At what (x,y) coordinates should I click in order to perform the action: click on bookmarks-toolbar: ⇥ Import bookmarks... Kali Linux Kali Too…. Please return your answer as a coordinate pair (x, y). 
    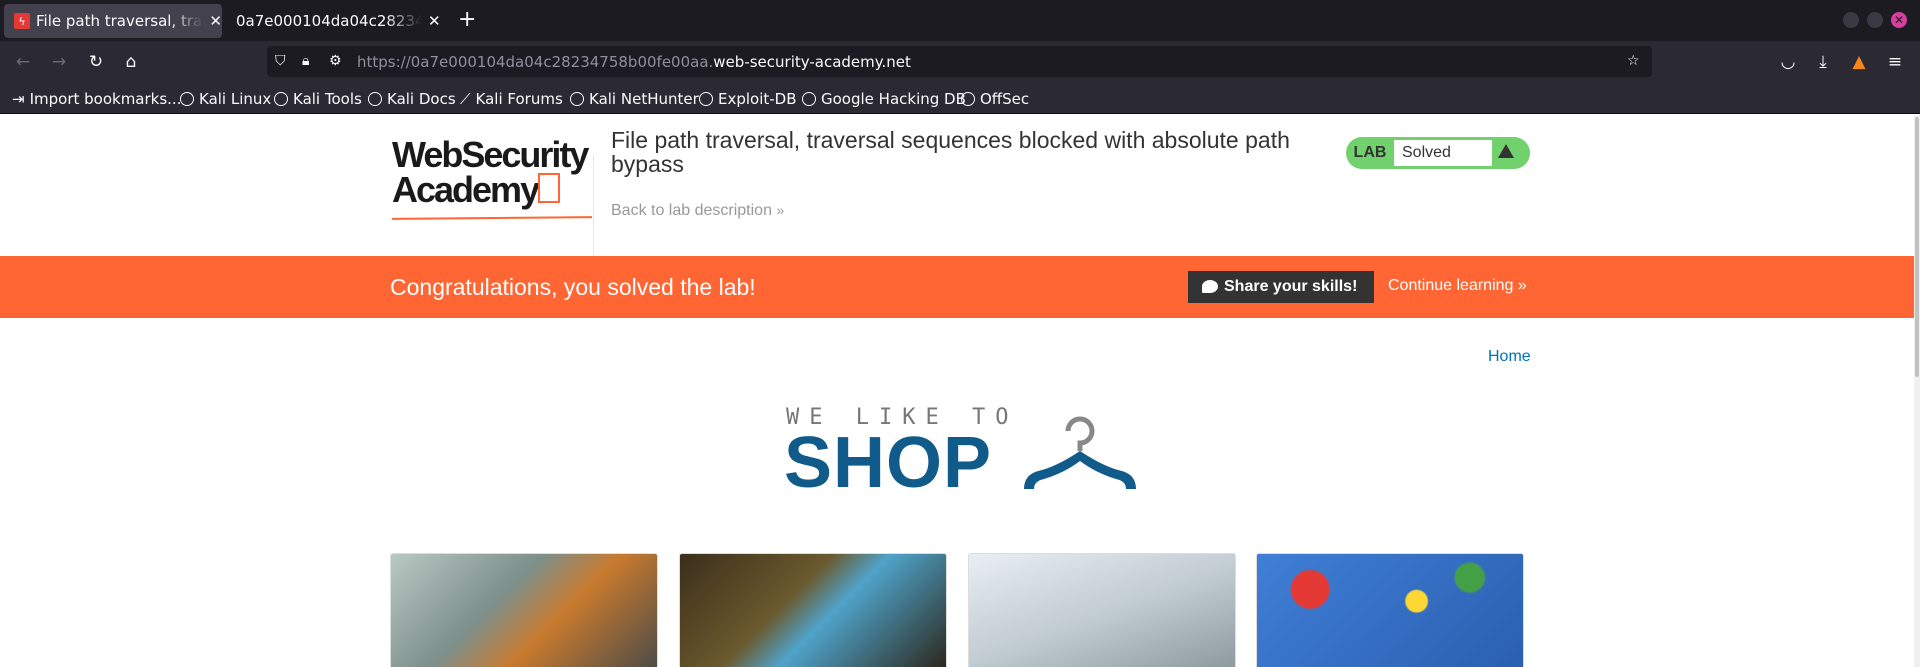
    Looking at the image, I should click on (960, 99).